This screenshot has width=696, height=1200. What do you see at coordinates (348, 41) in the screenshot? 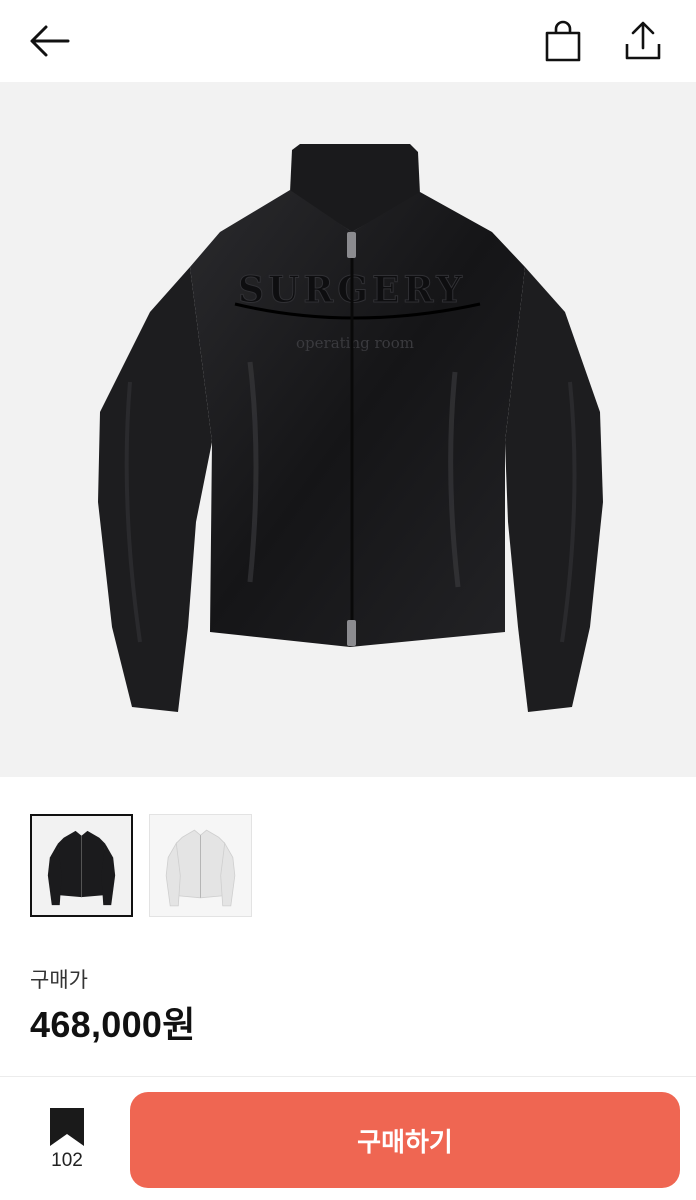
I see `top-navigation-bar` at bounding box center [348, 41].